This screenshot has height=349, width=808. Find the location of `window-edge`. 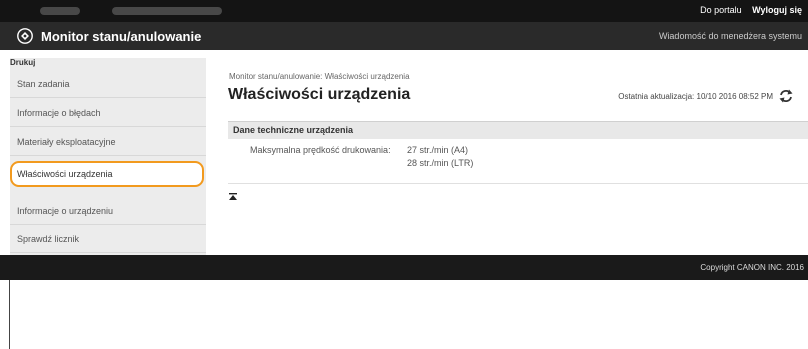

window-edge is located at coordinates (9, 314).